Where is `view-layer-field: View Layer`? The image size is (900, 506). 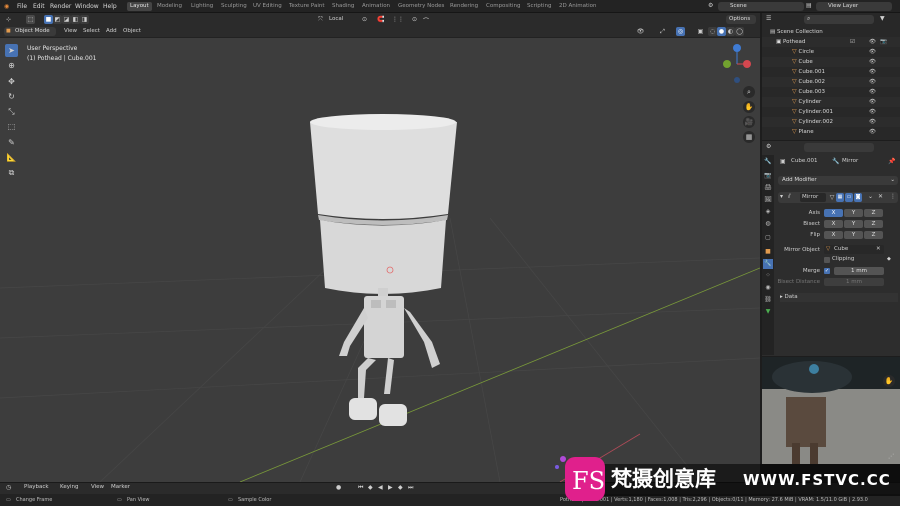
view-layer-field: View Layer is located at coordinates (854, 6).